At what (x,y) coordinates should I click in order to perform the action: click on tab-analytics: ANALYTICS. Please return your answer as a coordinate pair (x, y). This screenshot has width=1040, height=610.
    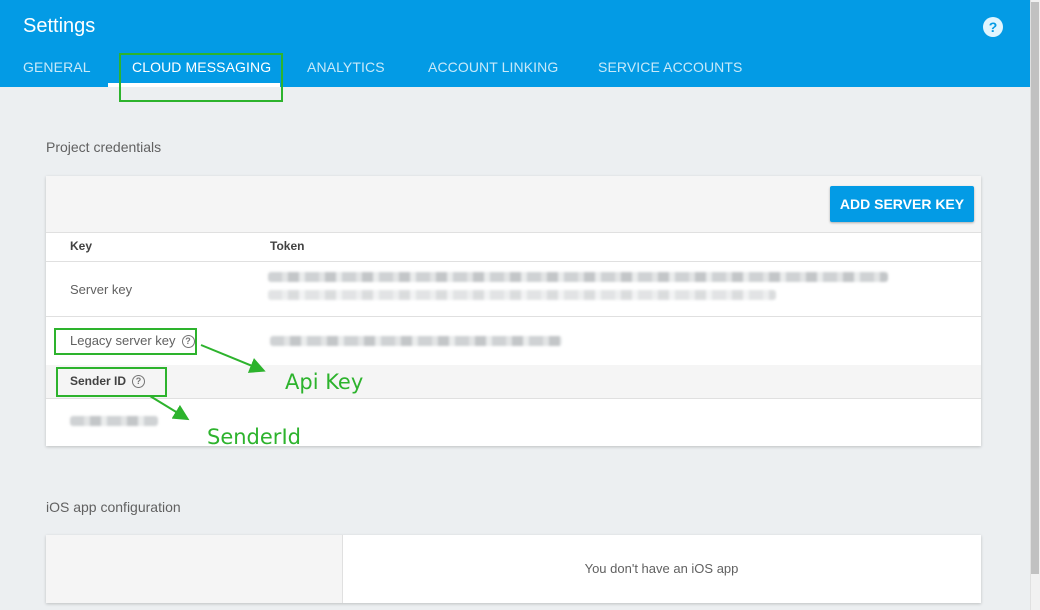
    Looking at the image, I should click on (346, 67).